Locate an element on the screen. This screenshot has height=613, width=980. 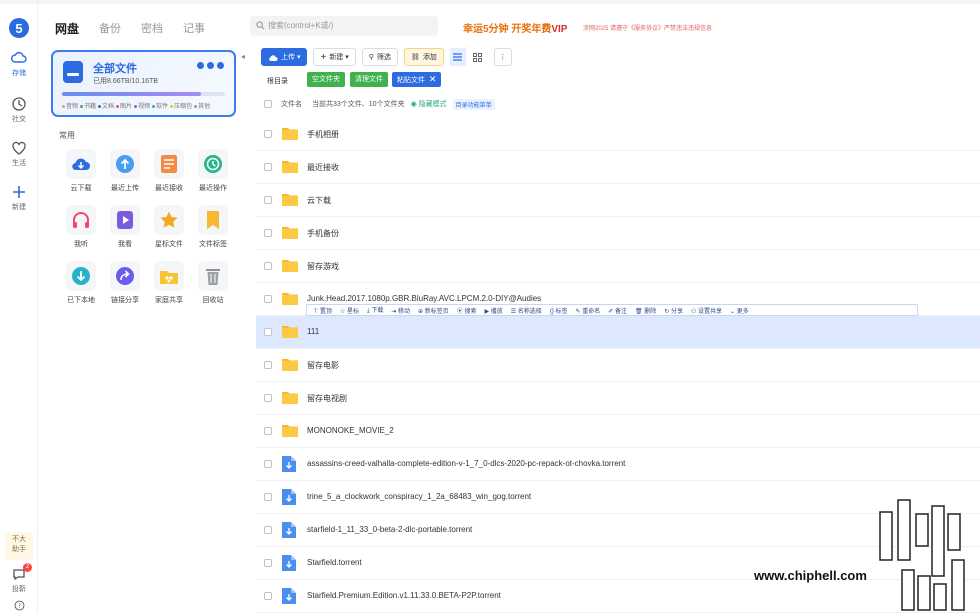
shortcut-bookmark: 文件标签 is located at coordinates (213, 229).